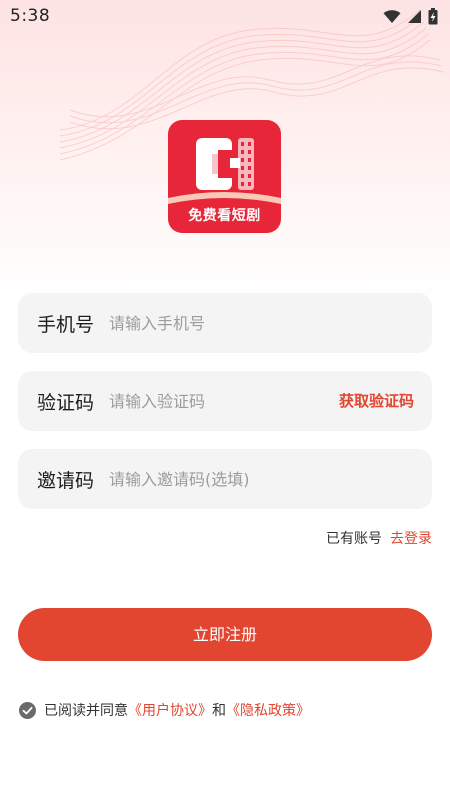  What do you see at coordinates (30, 16) in the screenshot?
I see `status-time: 5:38` at bounding box center [30, 16].